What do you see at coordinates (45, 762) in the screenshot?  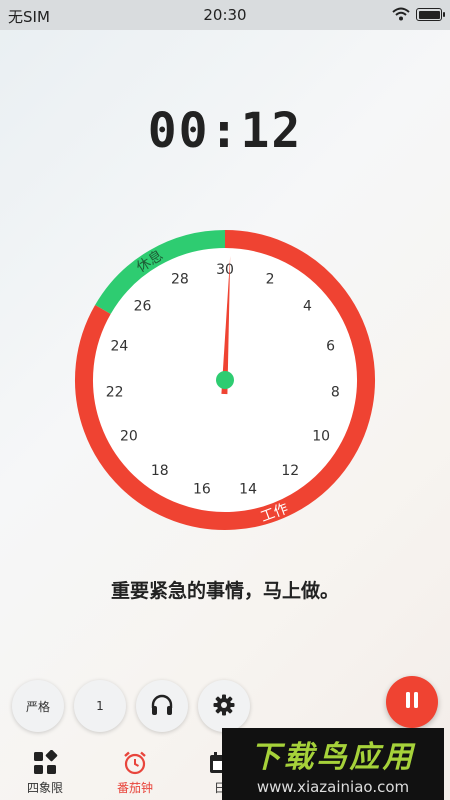 I see `grid-icon` at bounding box center [45, 762].